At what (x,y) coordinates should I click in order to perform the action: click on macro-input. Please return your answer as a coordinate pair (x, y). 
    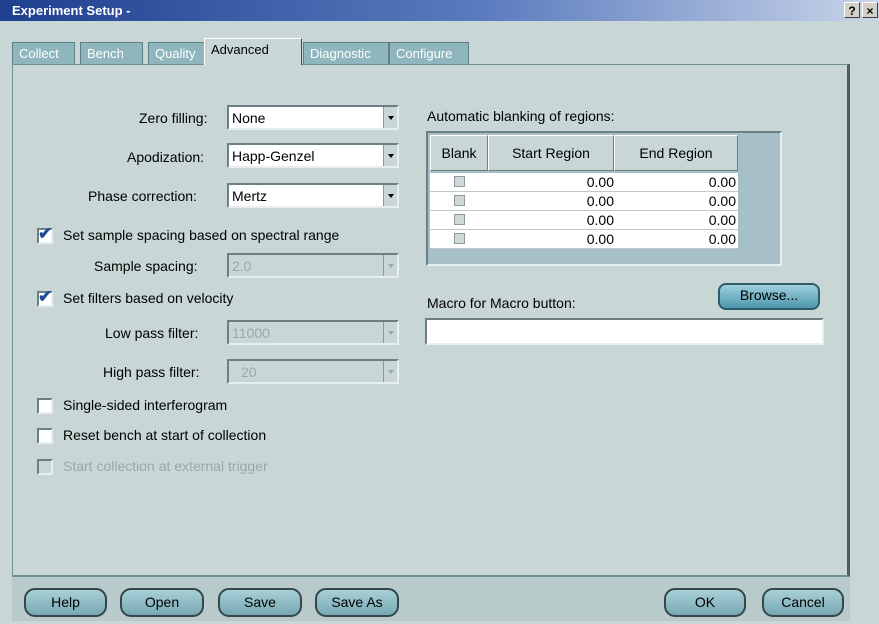
    Looking at the image, I should click on (624, 331).